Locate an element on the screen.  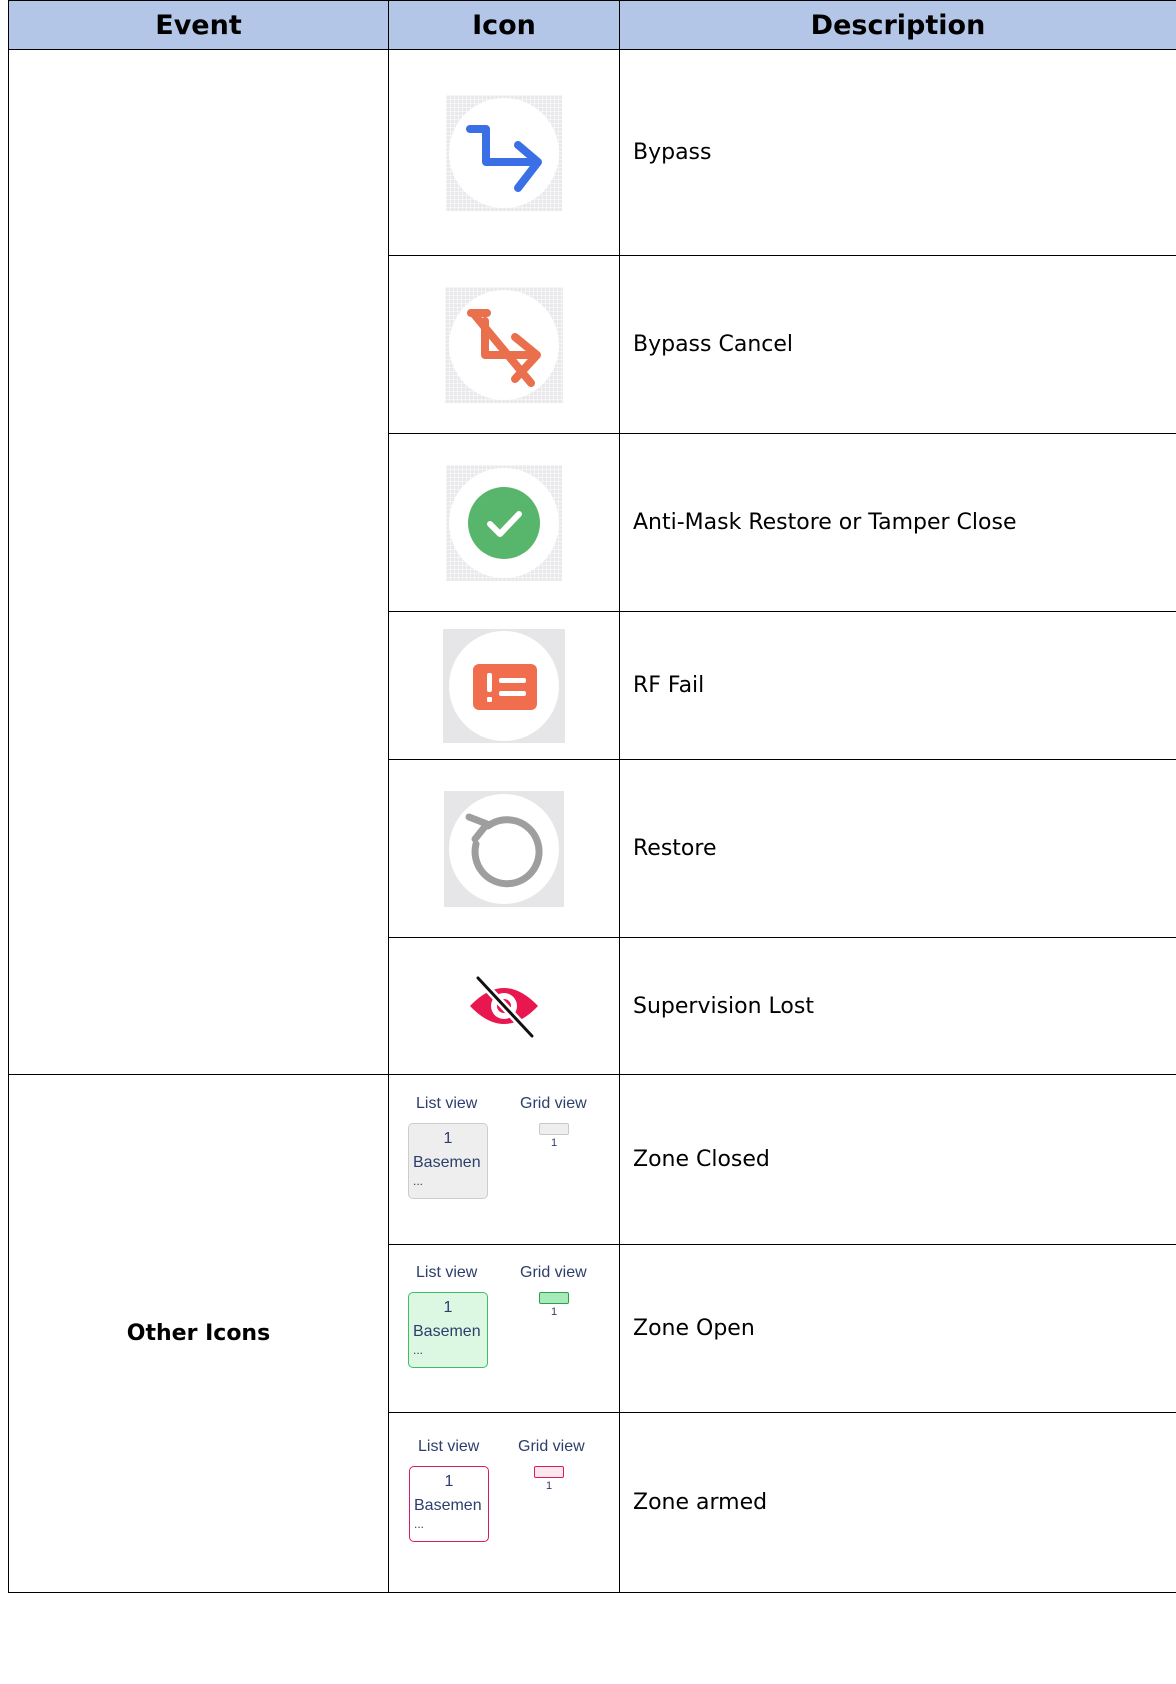
description-cell: Anti-Mask Restore or Tamper Close is located at coordinates (897, 522).